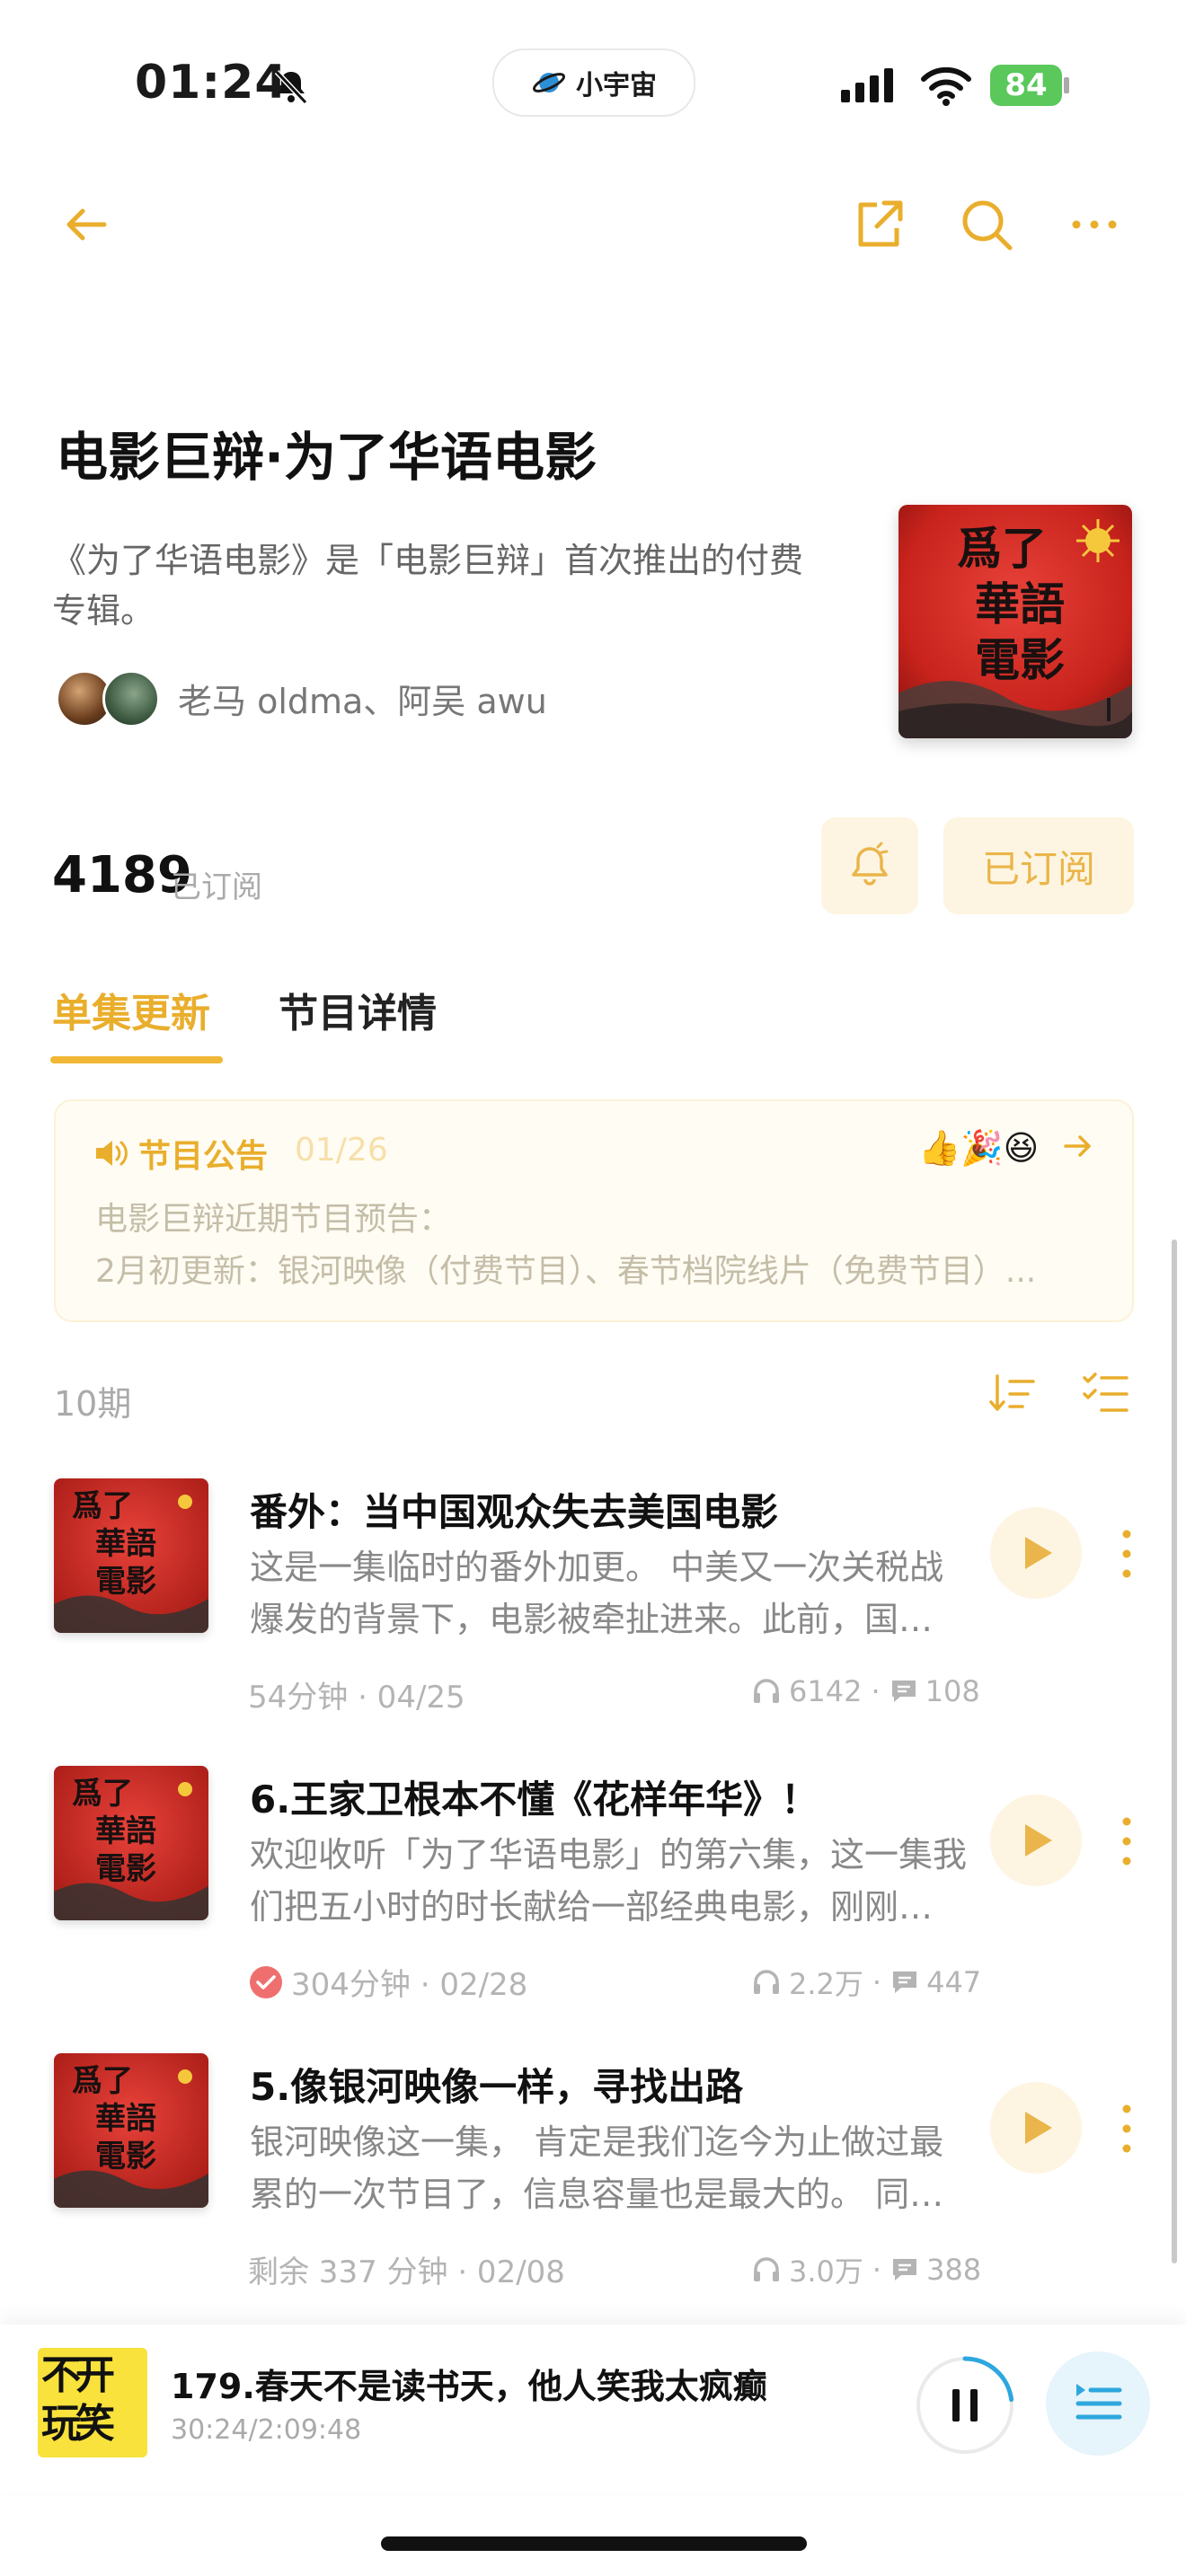  I want to click on episode-duration-date: 304分钟 · 02/28, so click(409, 1985).